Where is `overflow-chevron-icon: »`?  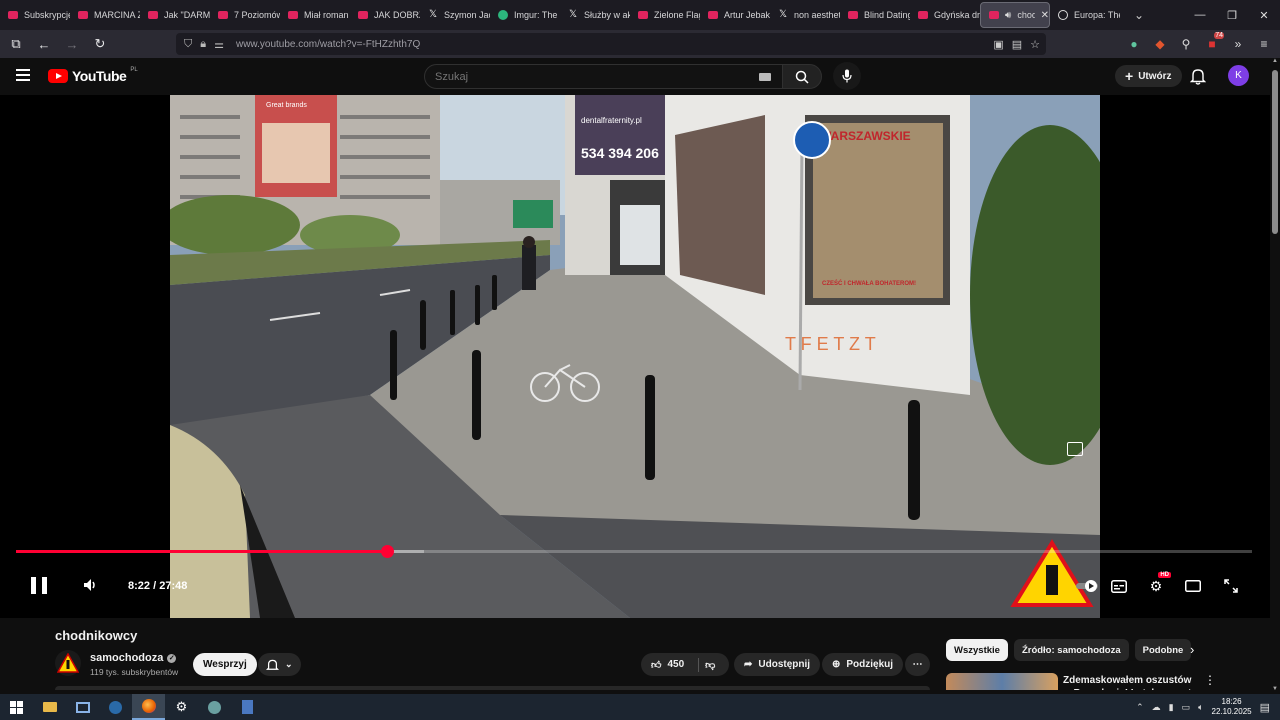
overflow-chevron-icon: » is located at coordinates (1238, 44).